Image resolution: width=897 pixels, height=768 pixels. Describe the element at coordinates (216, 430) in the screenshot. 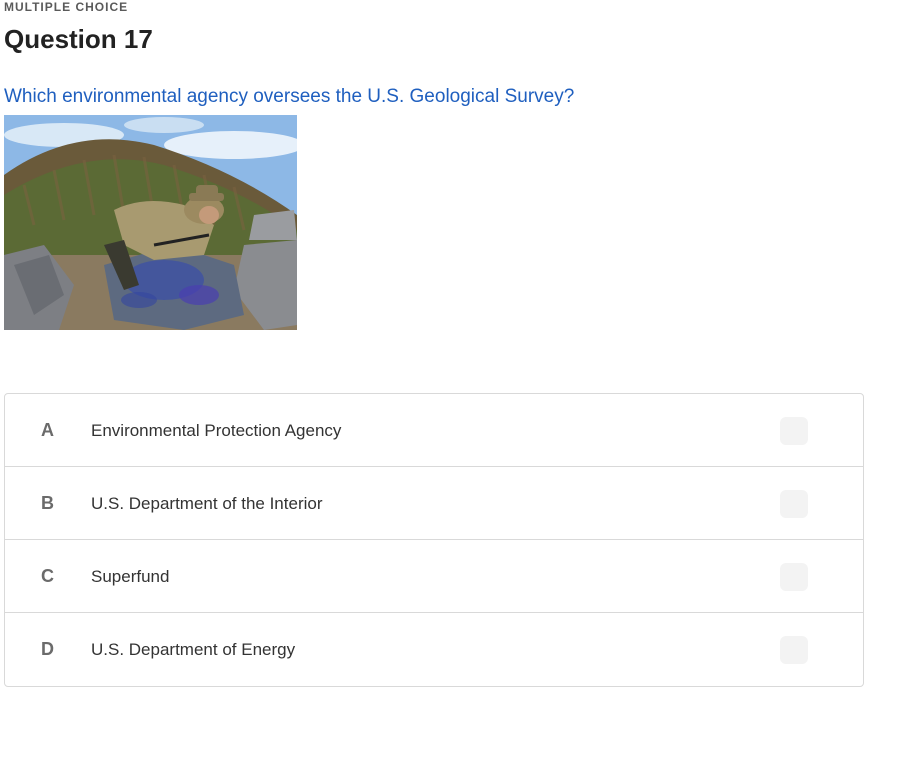

I see `option-label: Environmental Protection Agency` at that location.